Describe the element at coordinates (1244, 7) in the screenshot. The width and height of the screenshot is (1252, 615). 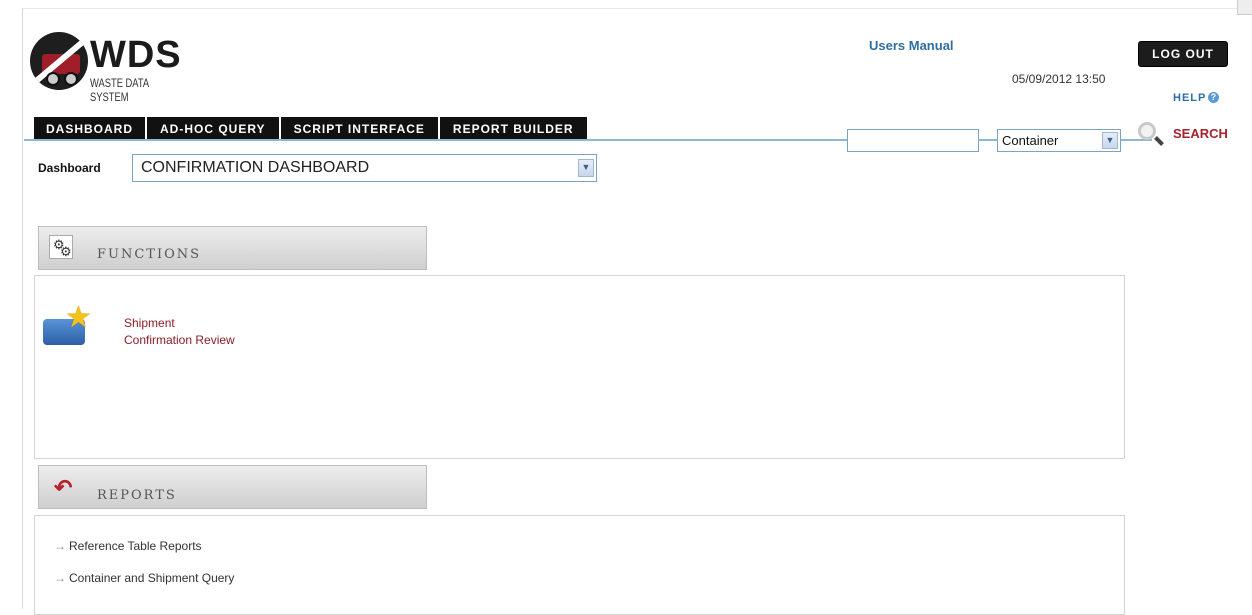
I see `scrollbar-corner` at that location.